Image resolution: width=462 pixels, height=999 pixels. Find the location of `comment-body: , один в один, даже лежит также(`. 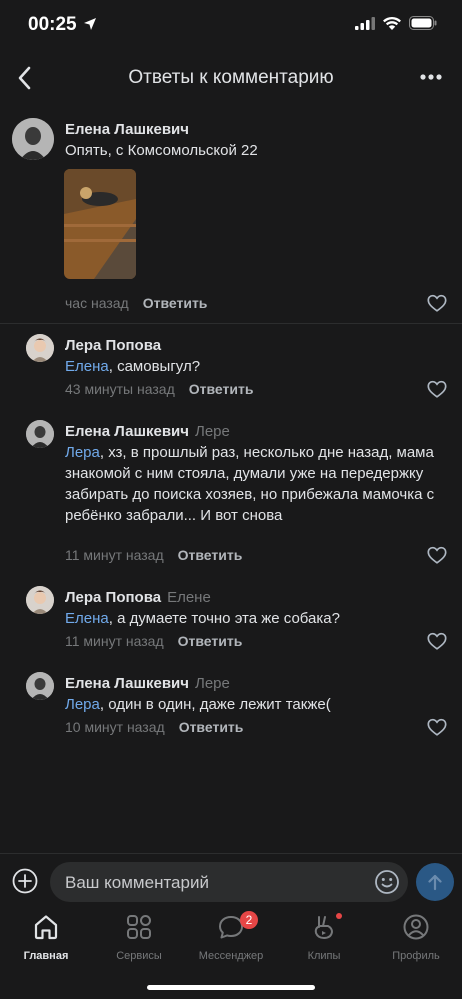

comment-body: , один в один, даже лежит также( is located at coordinates (215, 704).